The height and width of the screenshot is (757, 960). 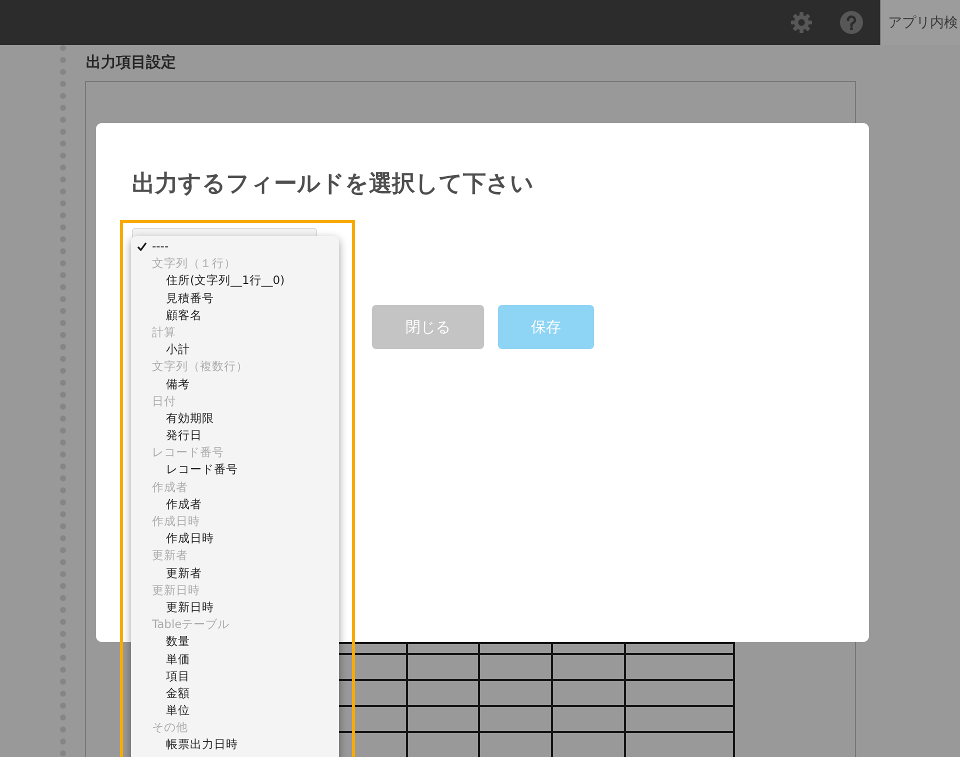 I want to click on menu-option: 備考, so click(x=235, y=384).